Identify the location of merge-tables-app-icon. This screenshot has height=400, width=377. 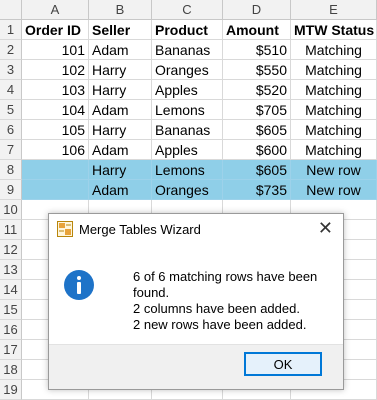
(65, 229).